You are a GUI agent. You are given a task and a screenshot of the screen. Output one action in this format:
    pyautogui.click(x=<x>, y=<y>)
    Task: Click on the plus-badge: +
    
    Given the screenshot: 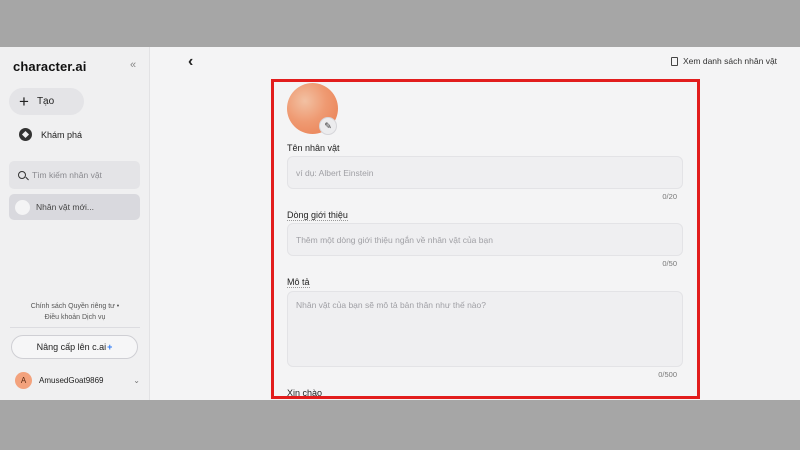 What is the action you would take?
    pyautogui.click(x=110, y=347)
    